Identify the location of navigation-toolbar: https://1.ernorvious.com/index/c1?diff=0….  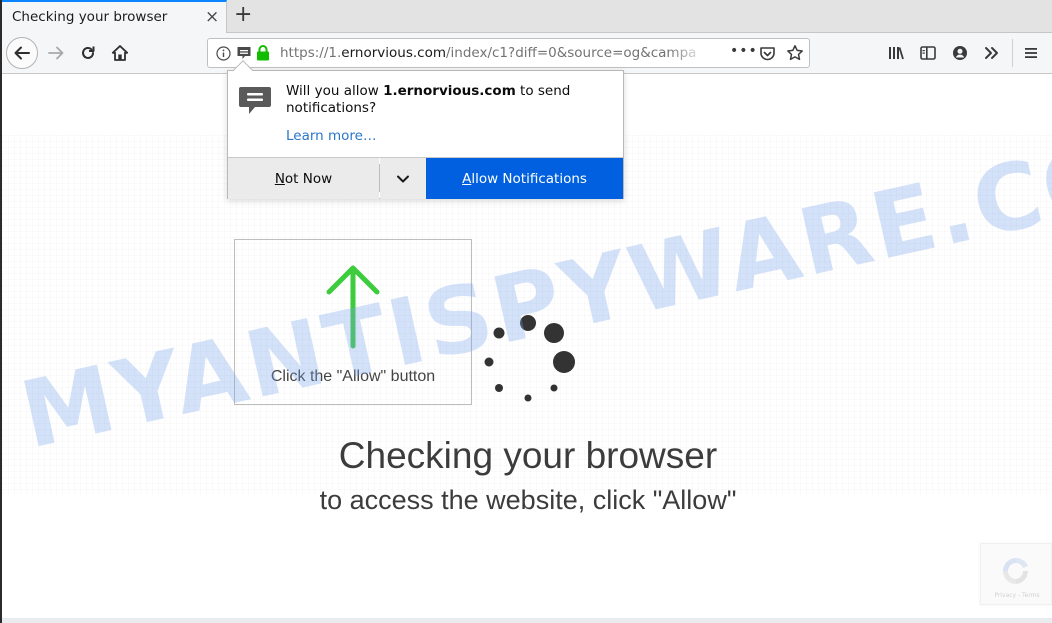
(526, 53).